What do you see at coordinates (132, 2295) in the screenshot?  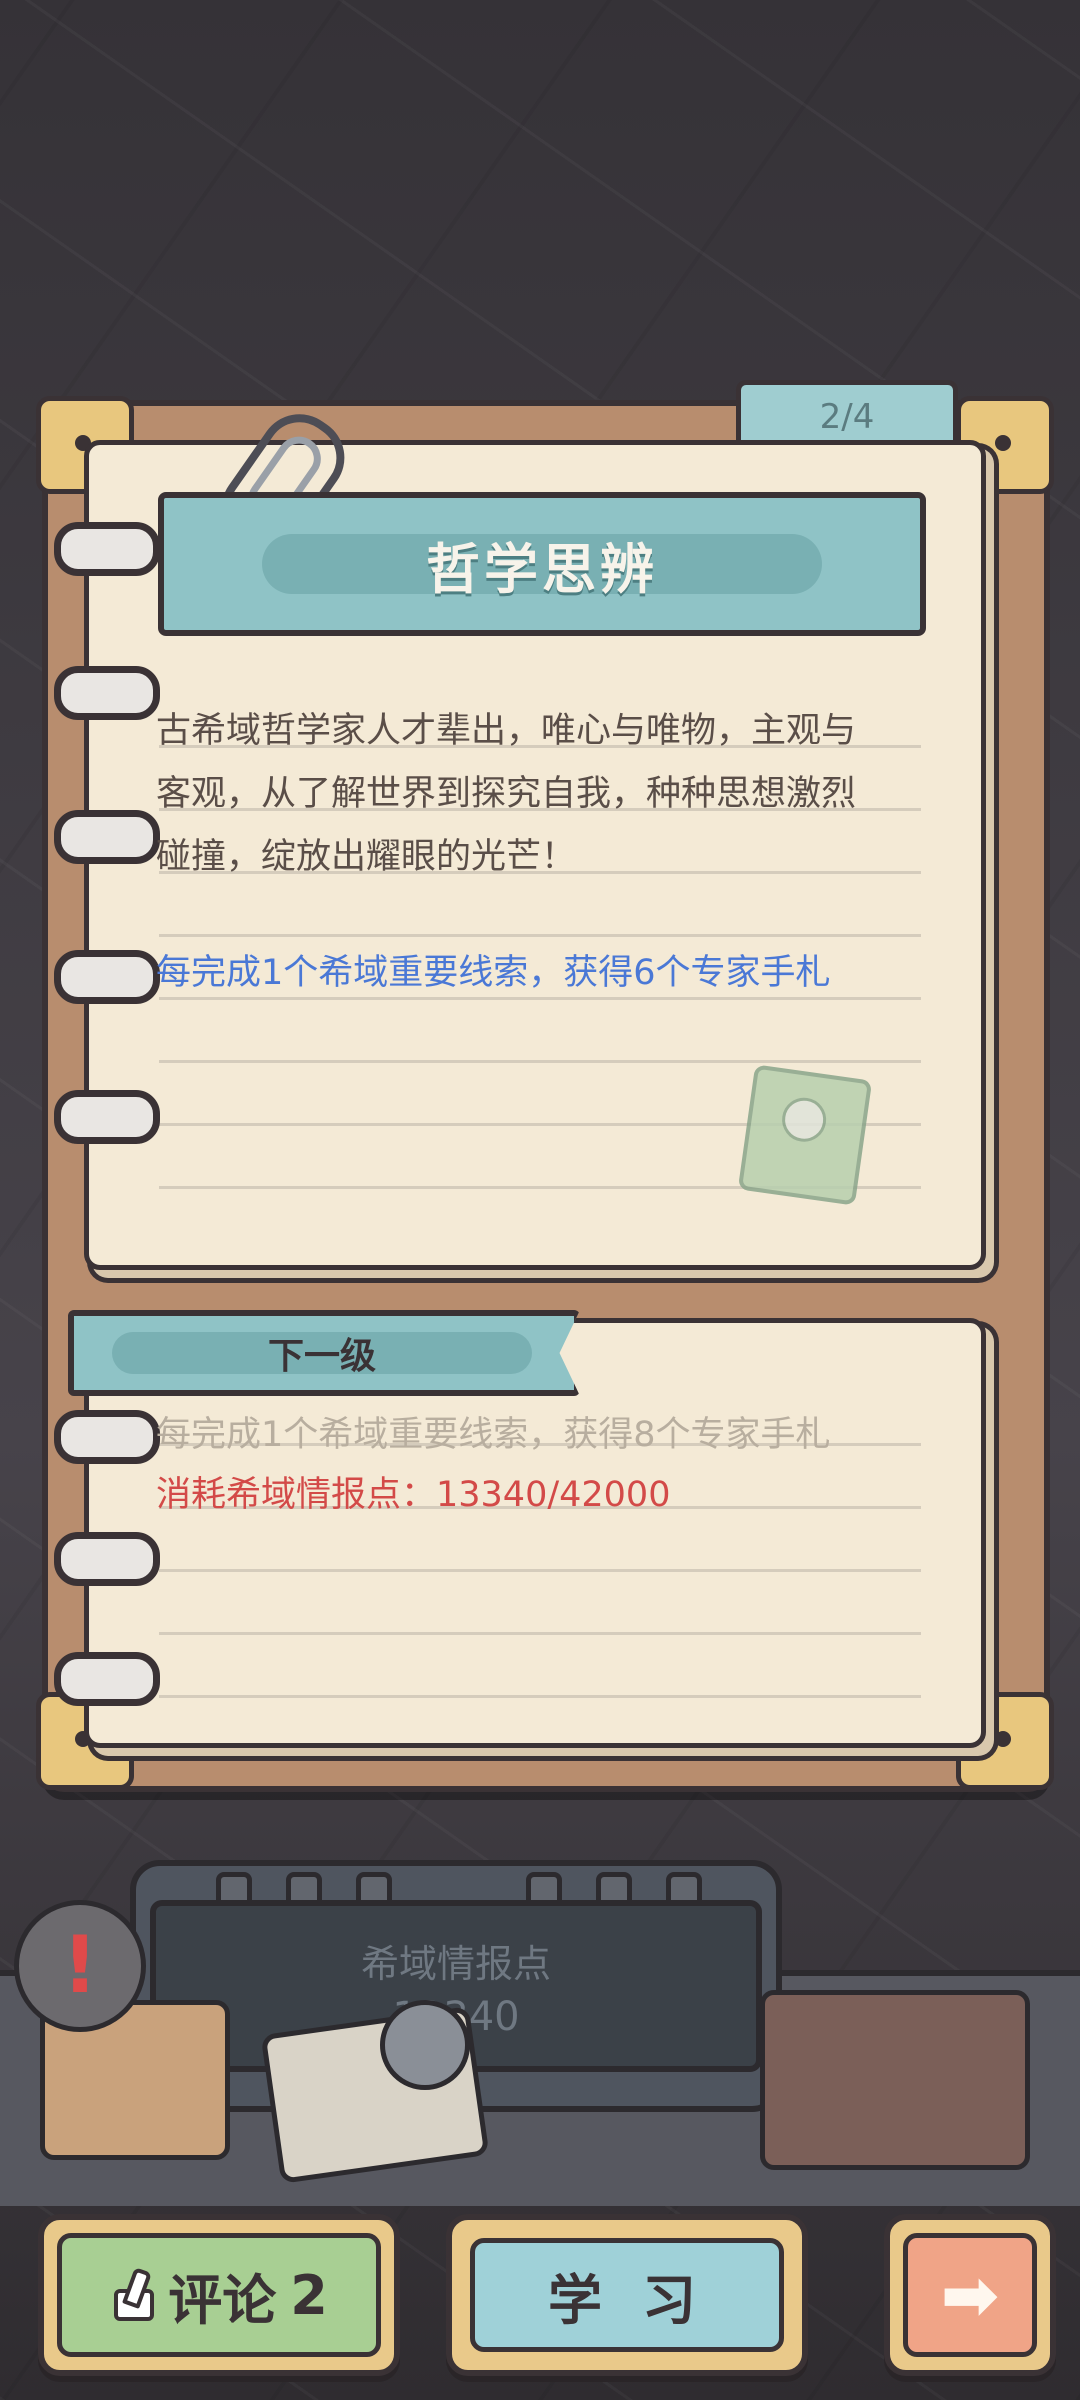 I see `quill-icon` at bounding box center [132, 2295].